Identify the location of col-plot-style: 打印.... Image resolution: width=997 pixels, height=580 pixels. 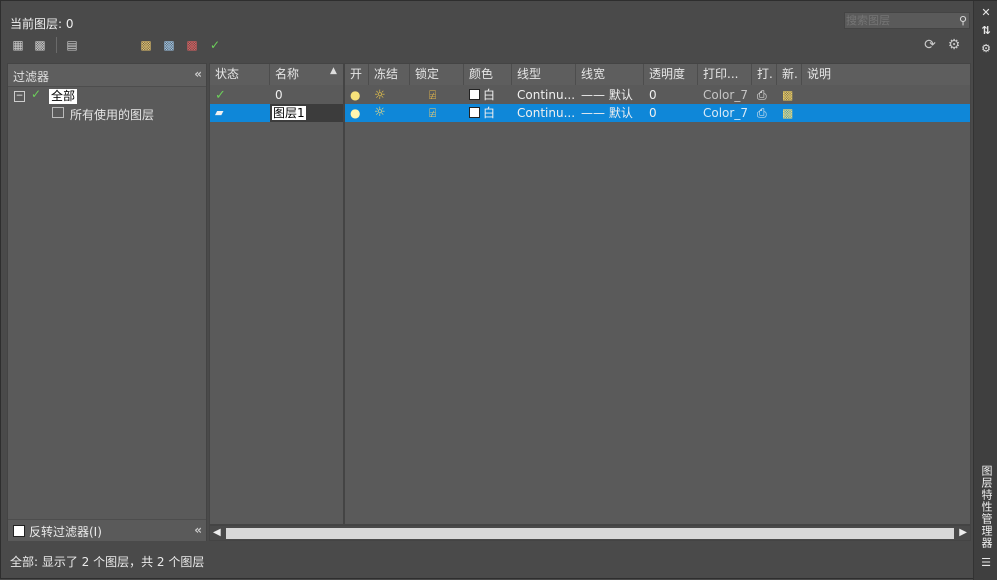
(725, 74).